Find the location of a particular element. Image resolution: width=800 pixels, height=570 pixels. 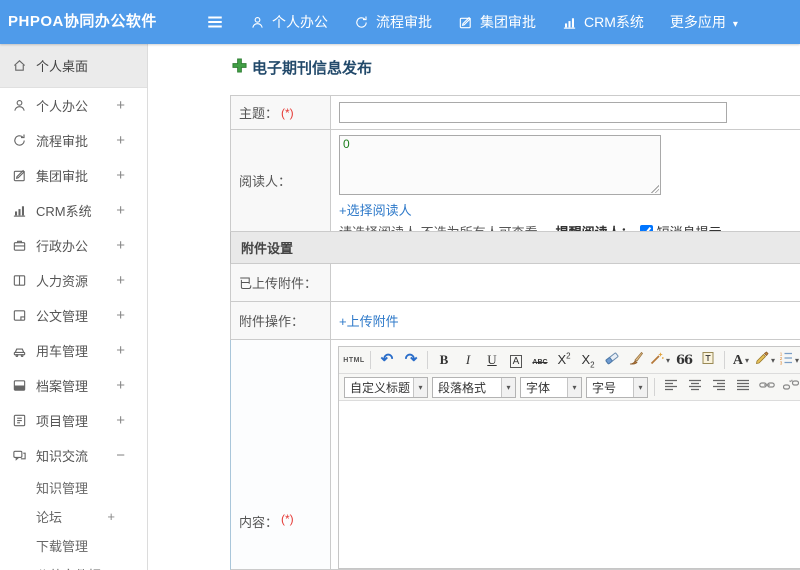

sidebar-item-5: 行政办公 + is located at coordinates (73, 245).